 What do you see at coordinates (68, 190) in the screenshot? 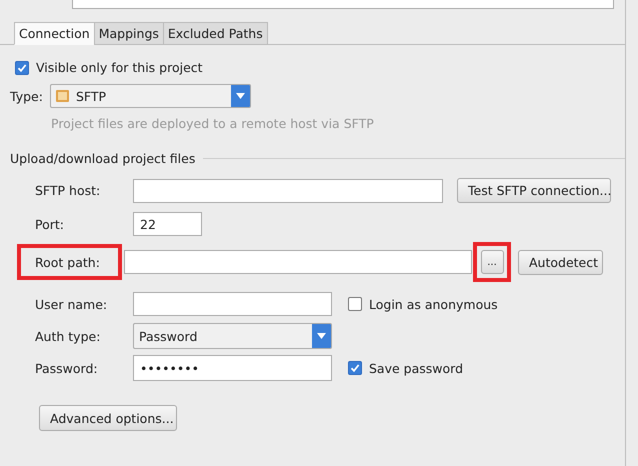
I see `field-label: SFTP host:` at bounding box center [68, 190].